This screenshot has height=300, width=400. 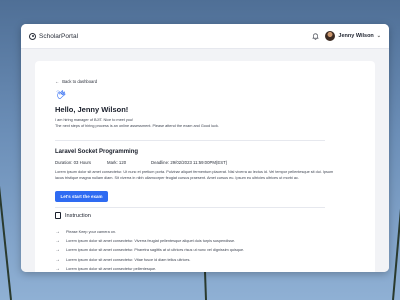 I want to click on greeting-title: Hello, Jenny Wilson!, so click(x=92, y=109).